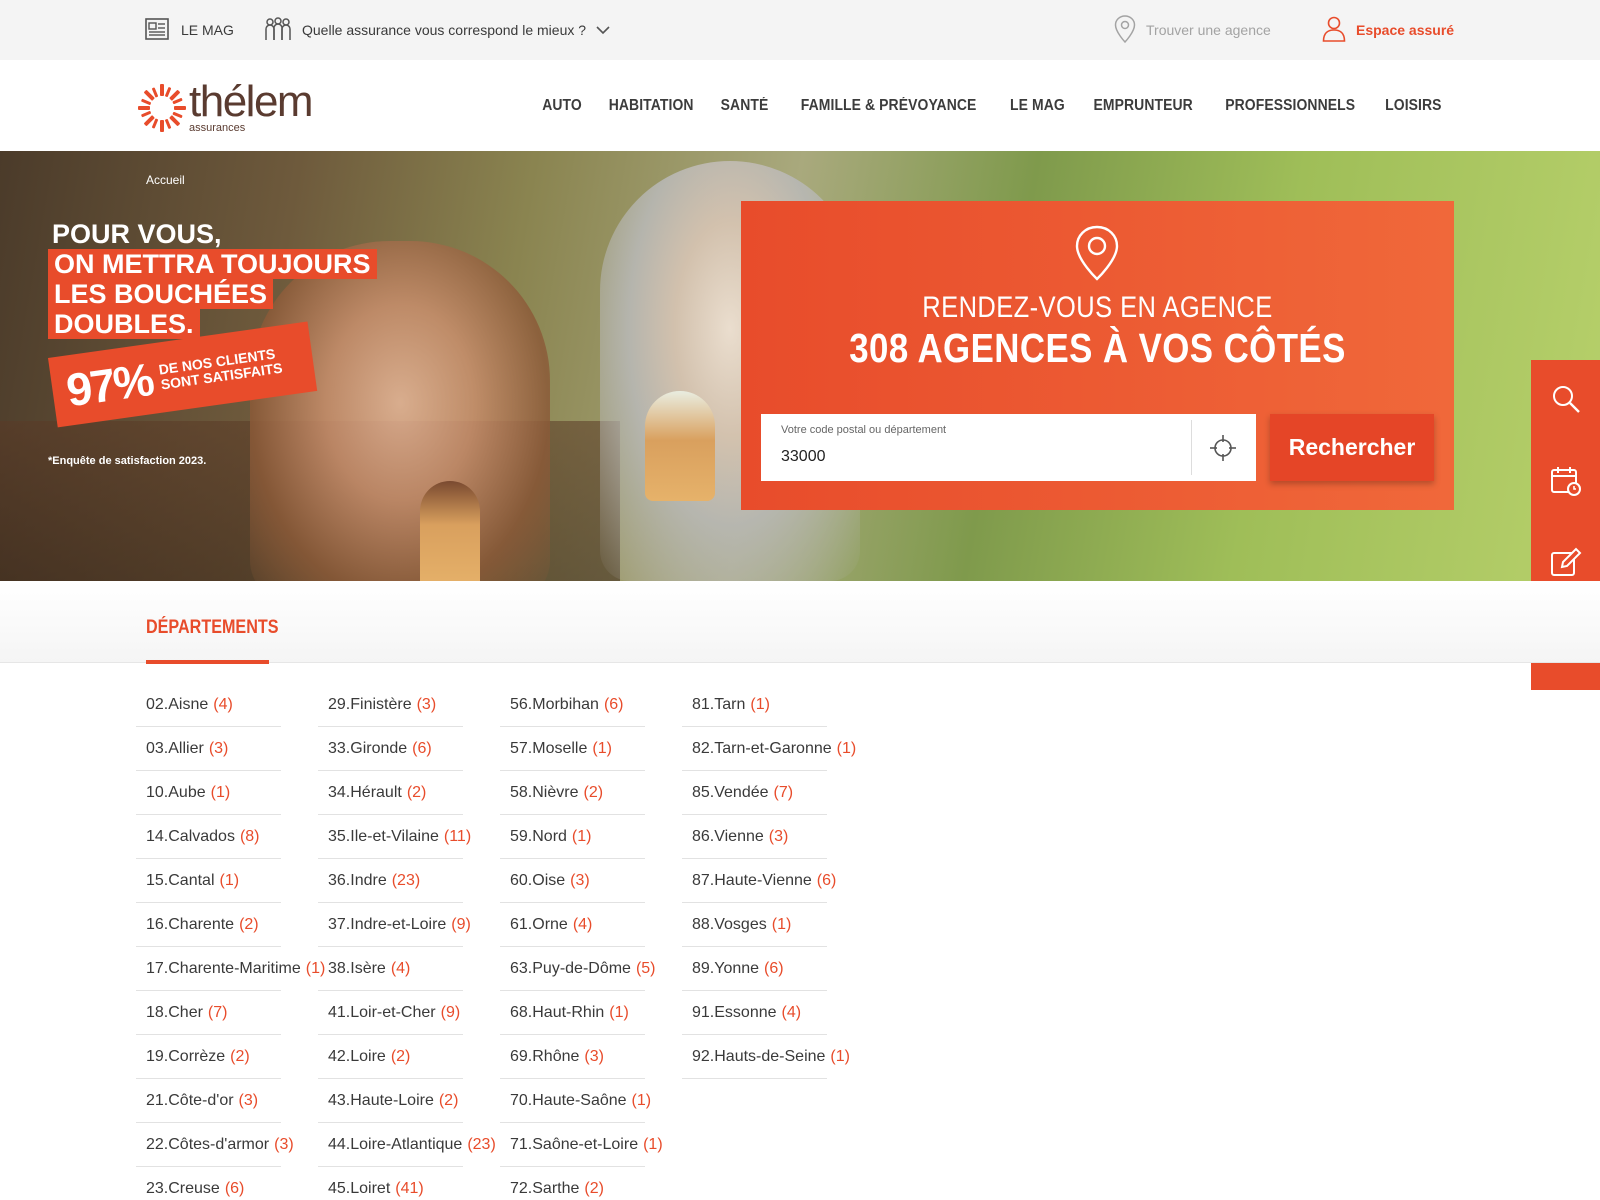 Image resolution: width=1600 pixels, height=1200 pixels. Describe the element at coordinates (1223, 448) in the screenshot. I see `geolocate-icon` at that location.